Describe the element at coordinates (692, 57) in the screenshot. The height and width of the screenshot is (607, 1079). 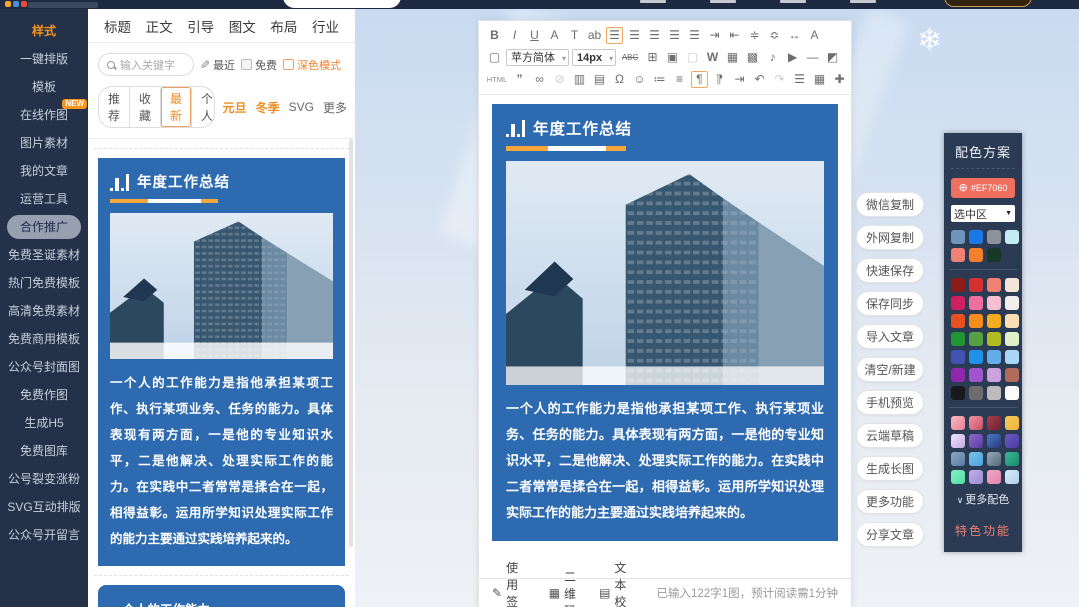
I see `image-disabled-icon: ▢` at that location.